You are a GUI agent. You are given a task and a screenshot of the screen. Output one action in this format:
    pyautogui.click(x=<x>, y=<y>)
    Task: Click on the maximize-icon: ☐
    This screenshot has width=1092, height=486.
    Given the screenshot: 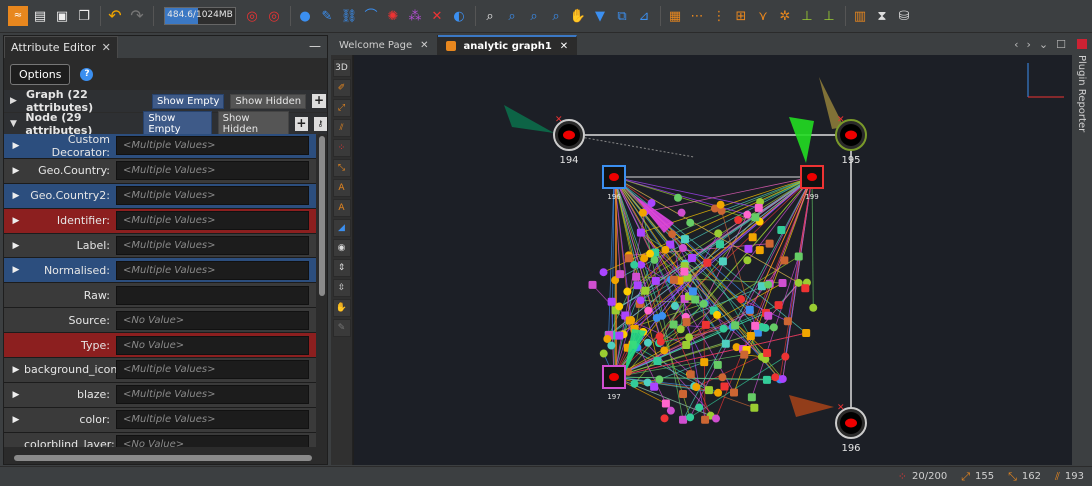 What is the action you would take?
    pyautogui.click(x=1061, y=44)
    